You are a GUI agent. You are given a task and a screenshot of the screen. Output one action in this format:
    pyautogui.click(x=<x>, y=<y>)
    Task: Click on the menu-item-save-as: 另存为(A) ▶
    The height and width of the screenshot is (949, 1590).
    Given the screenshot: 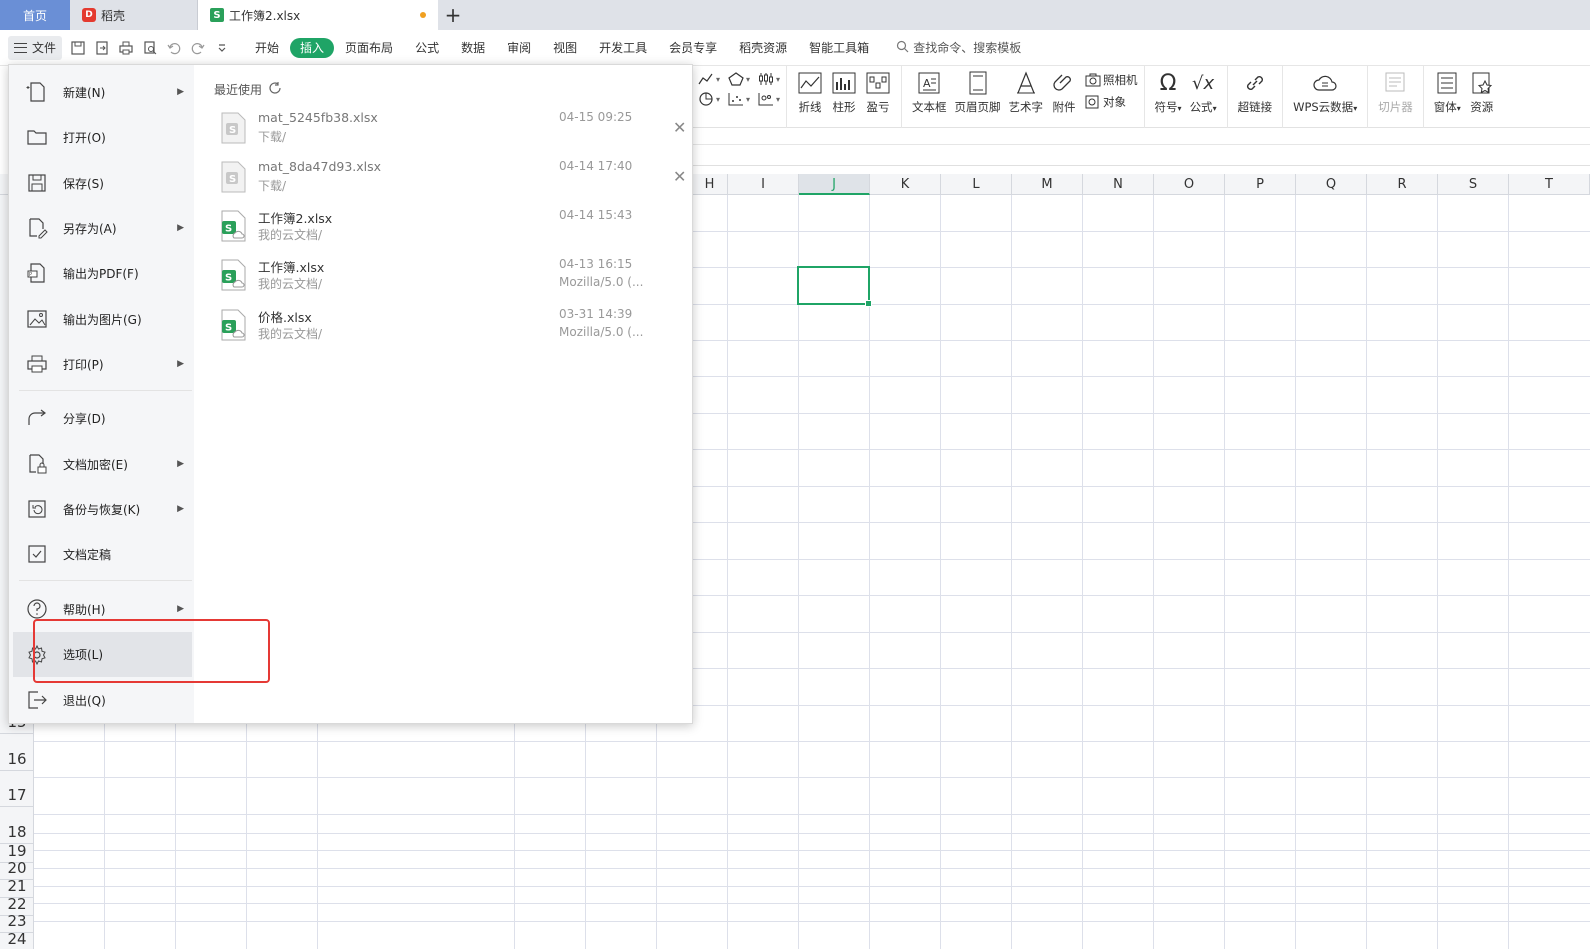 What is the action you would take?
    pyautogui.click(x=101, y=228)
    